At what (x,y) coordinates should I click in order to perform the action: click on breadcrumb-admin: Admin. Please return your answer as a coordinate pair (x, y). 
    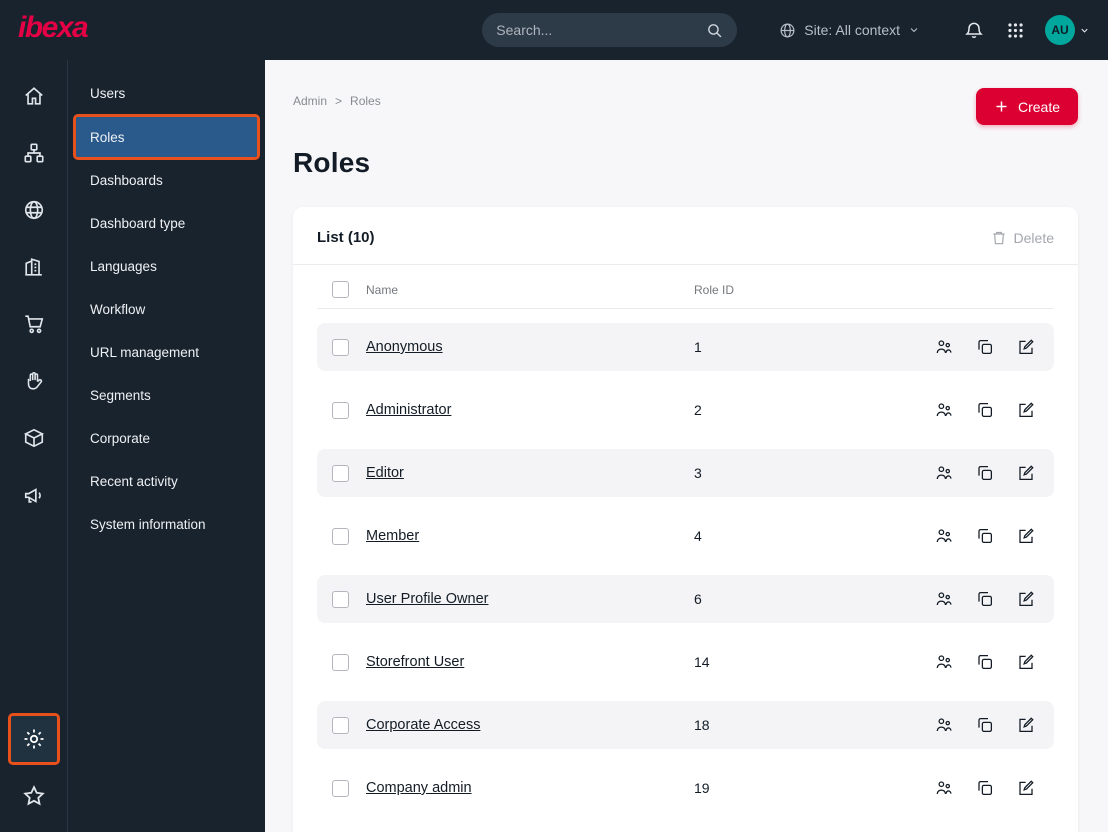
    Looking at the image, I should click on (310, 101).